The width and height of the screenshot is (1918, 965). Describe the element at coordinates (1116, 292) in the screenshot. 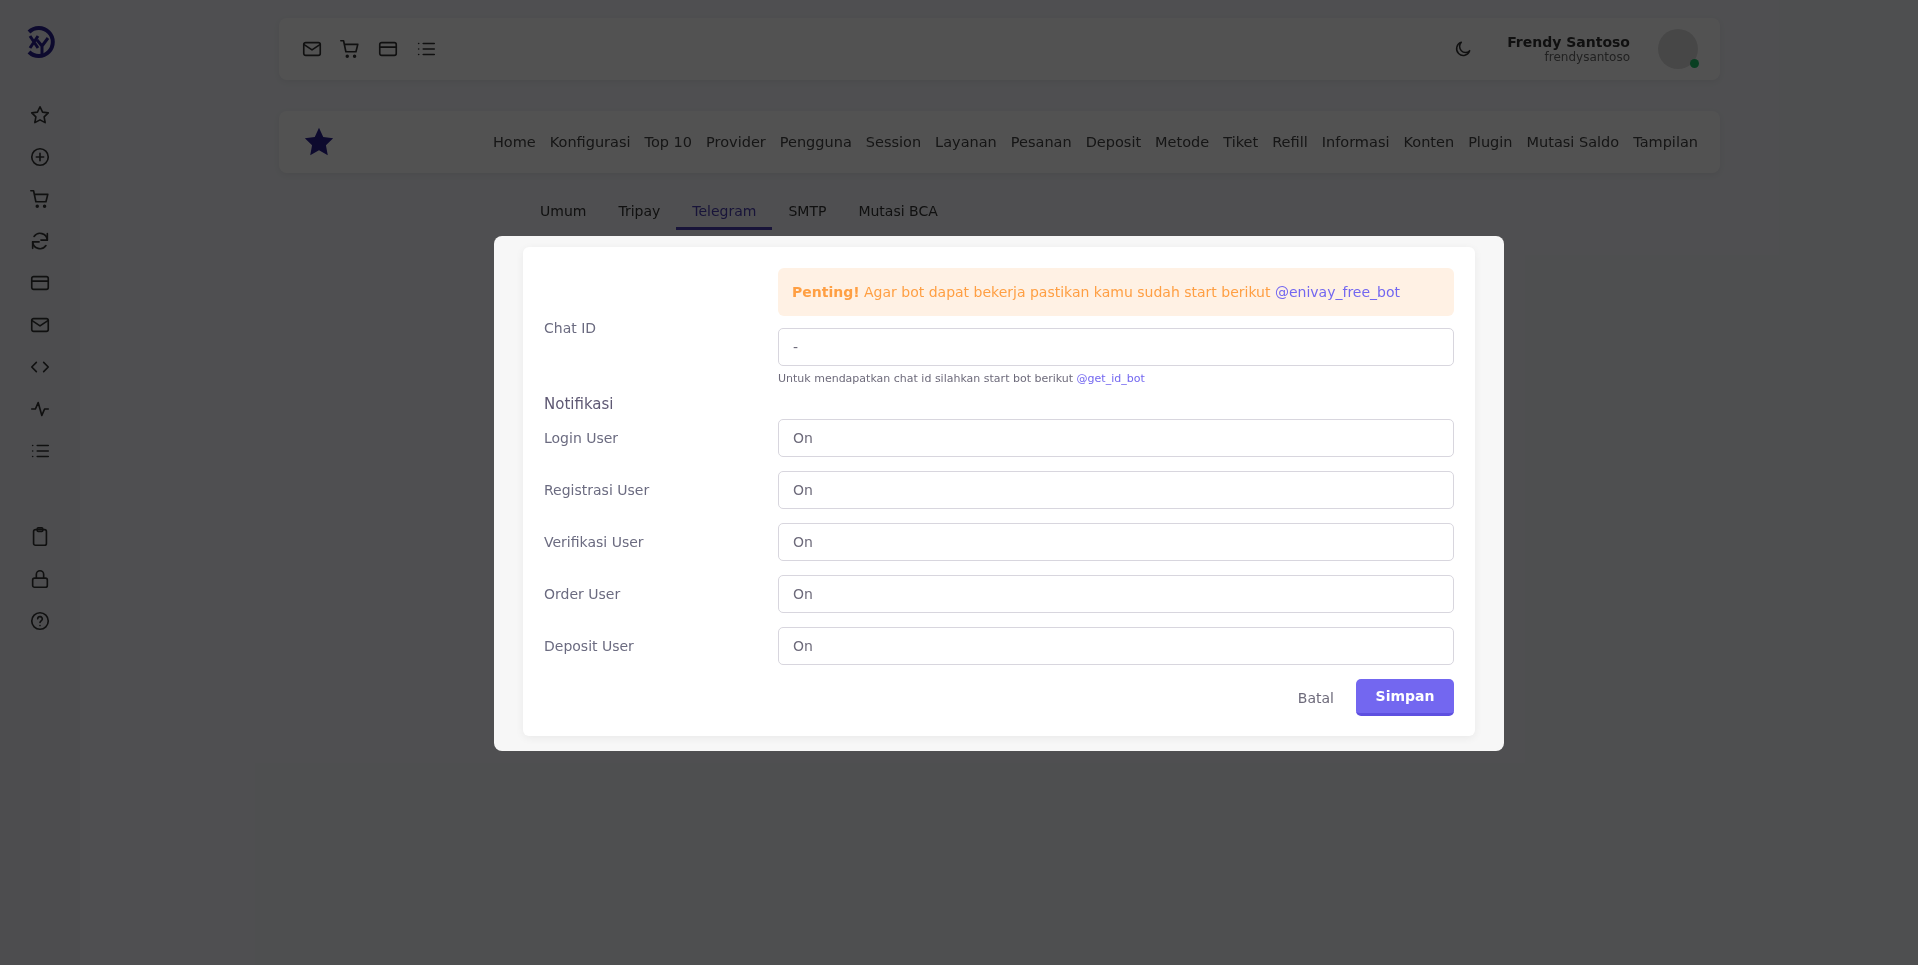

I see `alert-message: Penting! Agar bot dapat bekerja pastikan kamu sudah start berikut @enivay_free_bot` at that location.